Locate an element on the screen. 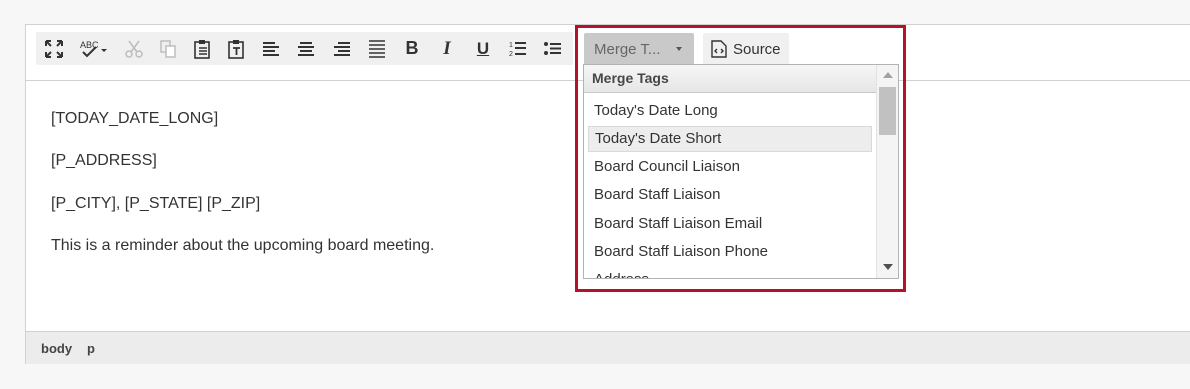 This screenshot has width=1190, height=389. spellcheck-icon: ABC is located at coordinates (94, 48).